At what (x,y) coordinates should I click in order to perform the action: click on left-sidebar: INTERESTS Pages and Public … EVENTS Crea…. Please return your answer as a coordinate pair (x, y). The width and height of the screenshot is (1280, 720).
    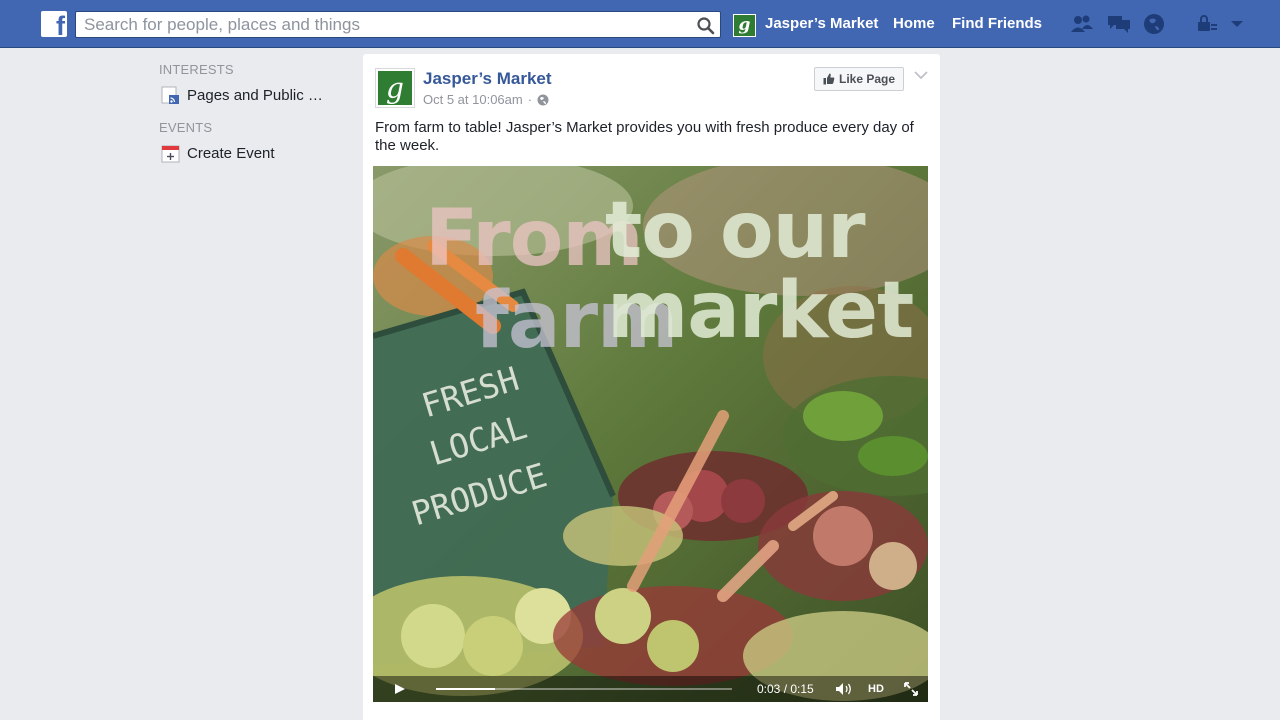
    Looking at the image, I should click on (254, 120).